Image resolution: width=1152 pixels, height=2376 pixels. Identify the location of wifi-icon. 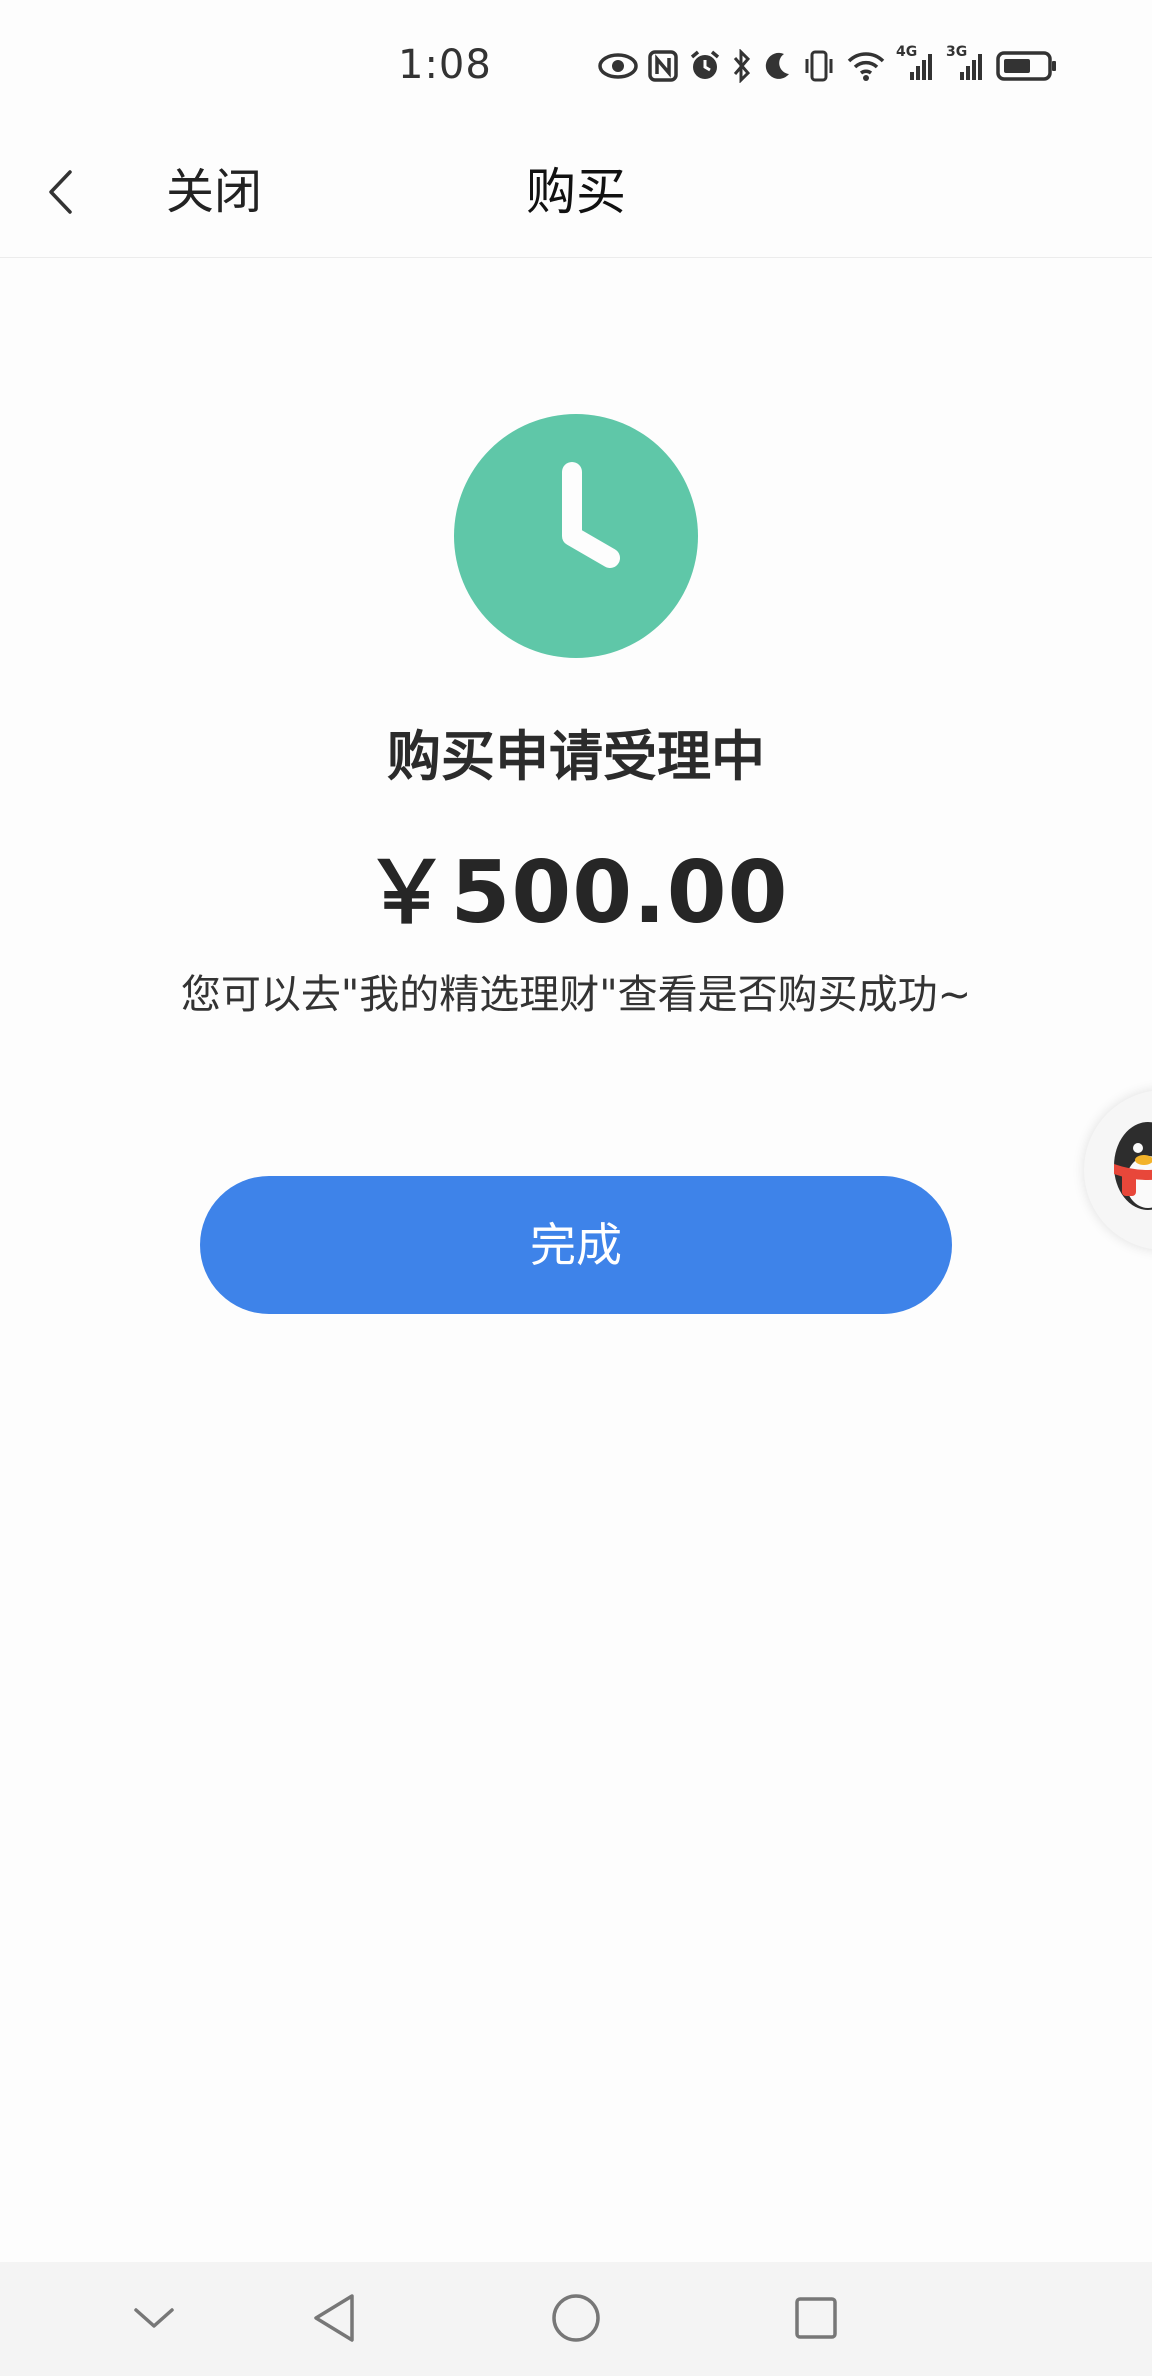
(866, 66).